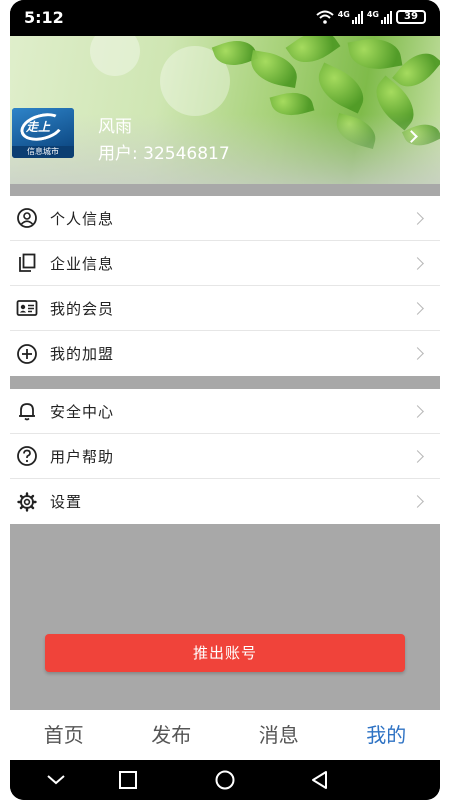  I want to click on status-time: 5:12, so click(44, 17).